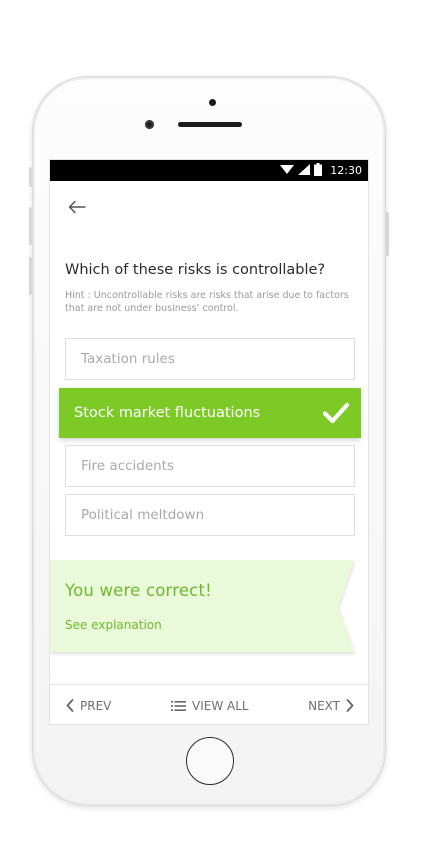 The width and height of the screenshot is (421, 862). I want to click on option-fire-accidents: Fire accidents, so click(210, 466).